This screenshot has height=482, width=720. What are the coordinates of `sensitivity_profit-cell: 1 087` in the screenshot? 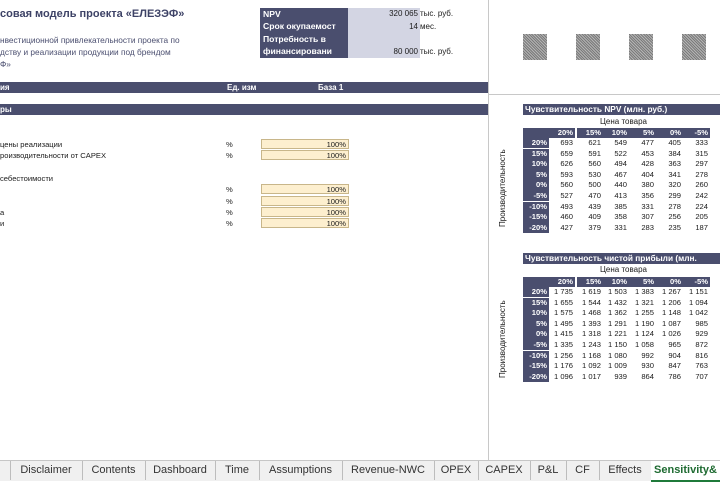 It's located at (669, 324).